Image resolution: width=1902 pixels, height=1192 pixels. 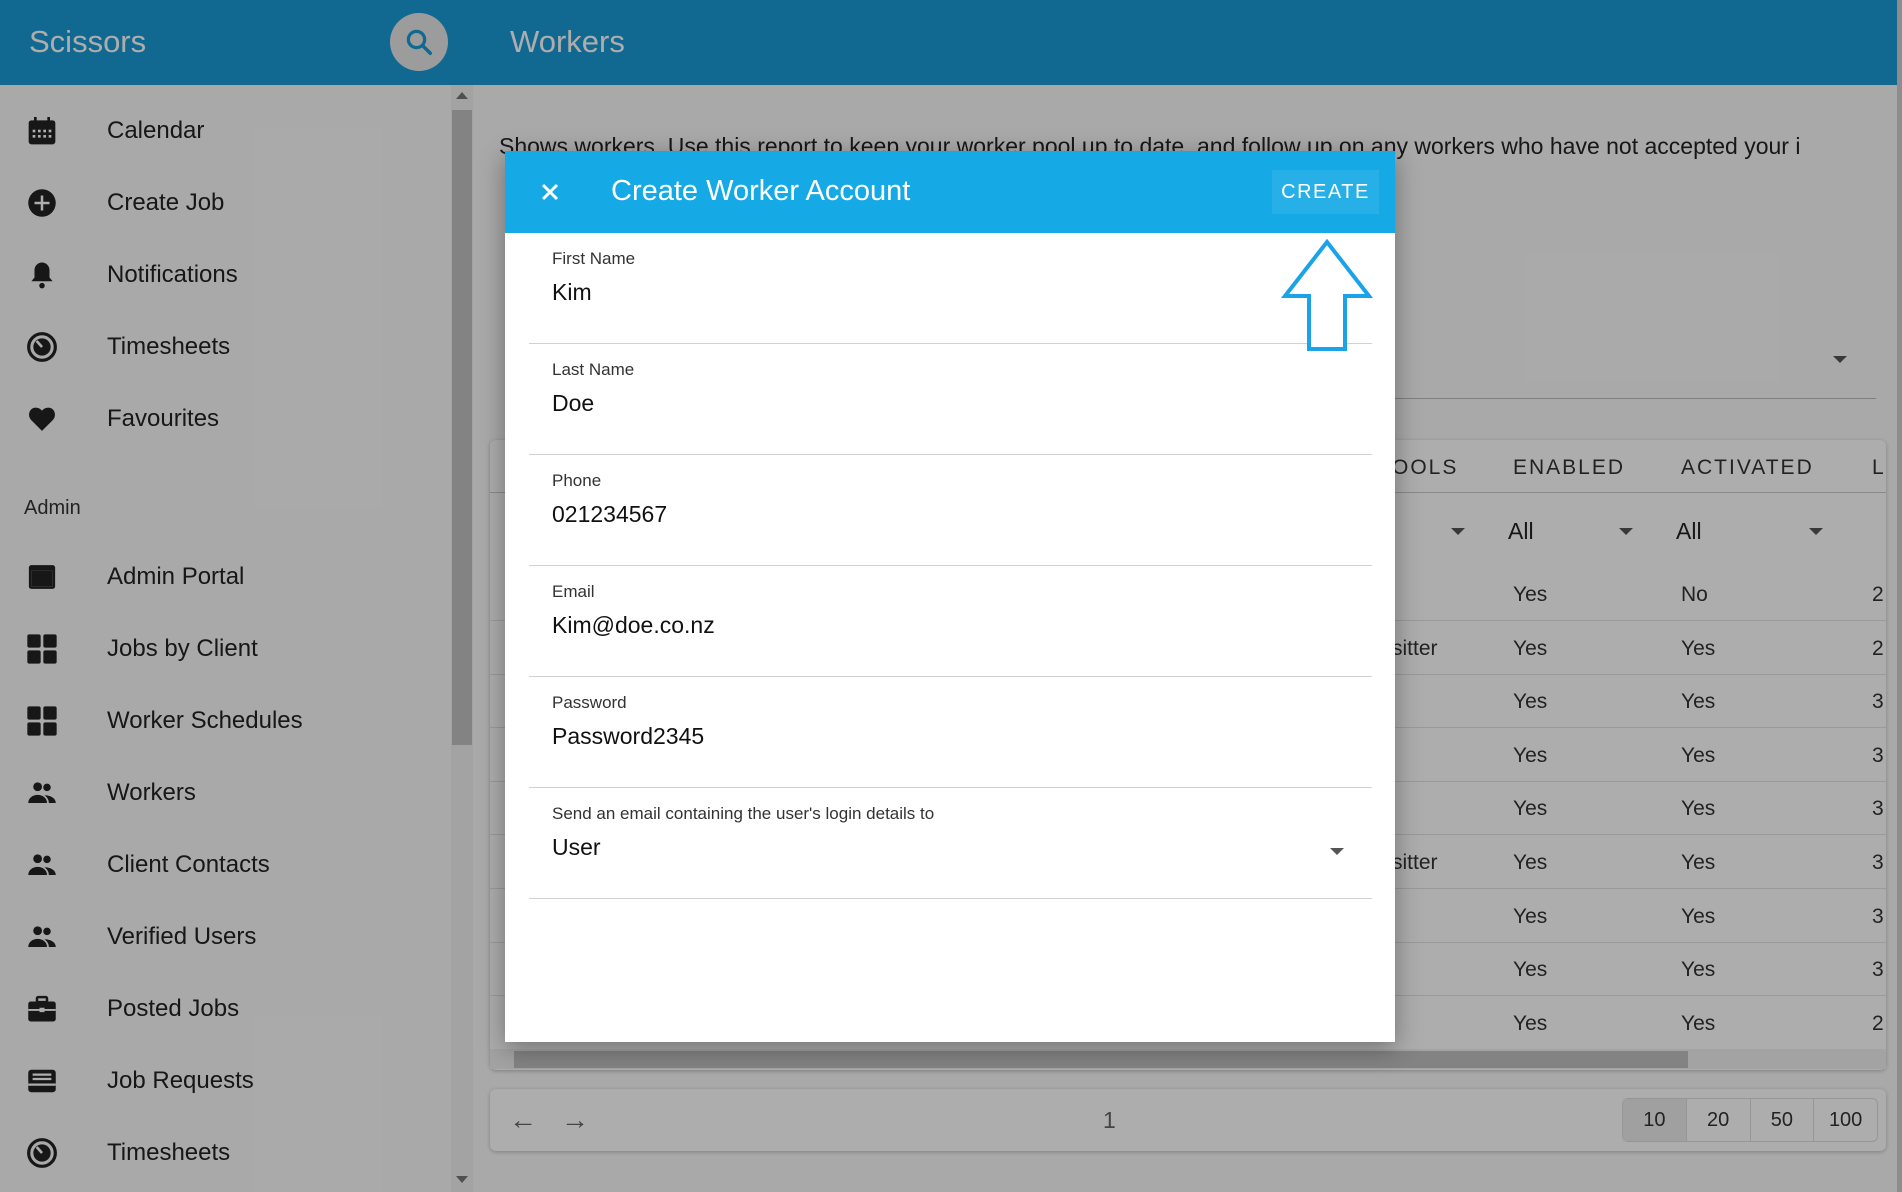 I want to click on password-input, so click(x=942, y=736).